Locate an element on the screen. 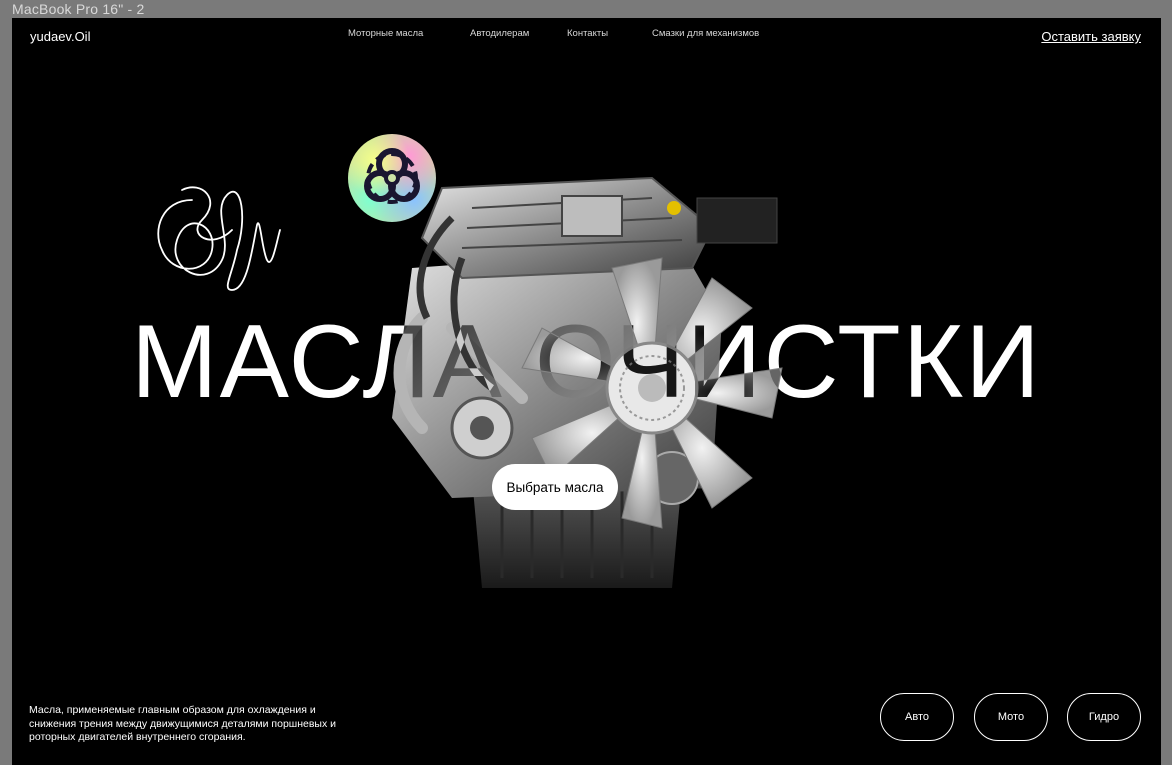 This screenshot has height=765, width=1172. nav-item-contacts: Контакты is located at coordinates (587, 33).